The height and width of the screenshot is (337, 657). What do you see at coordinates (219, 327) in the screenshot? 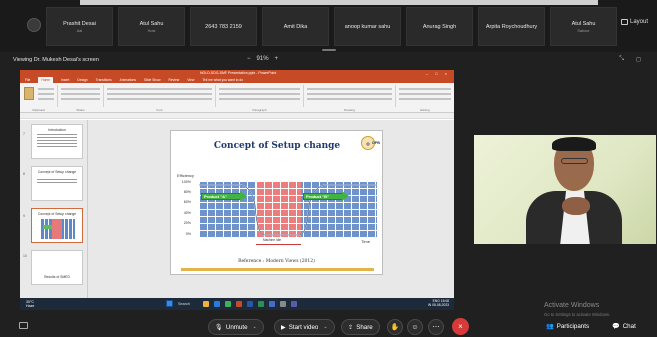
I see `mic-muted-icon: 🎙` at bounding box center [219, 327].